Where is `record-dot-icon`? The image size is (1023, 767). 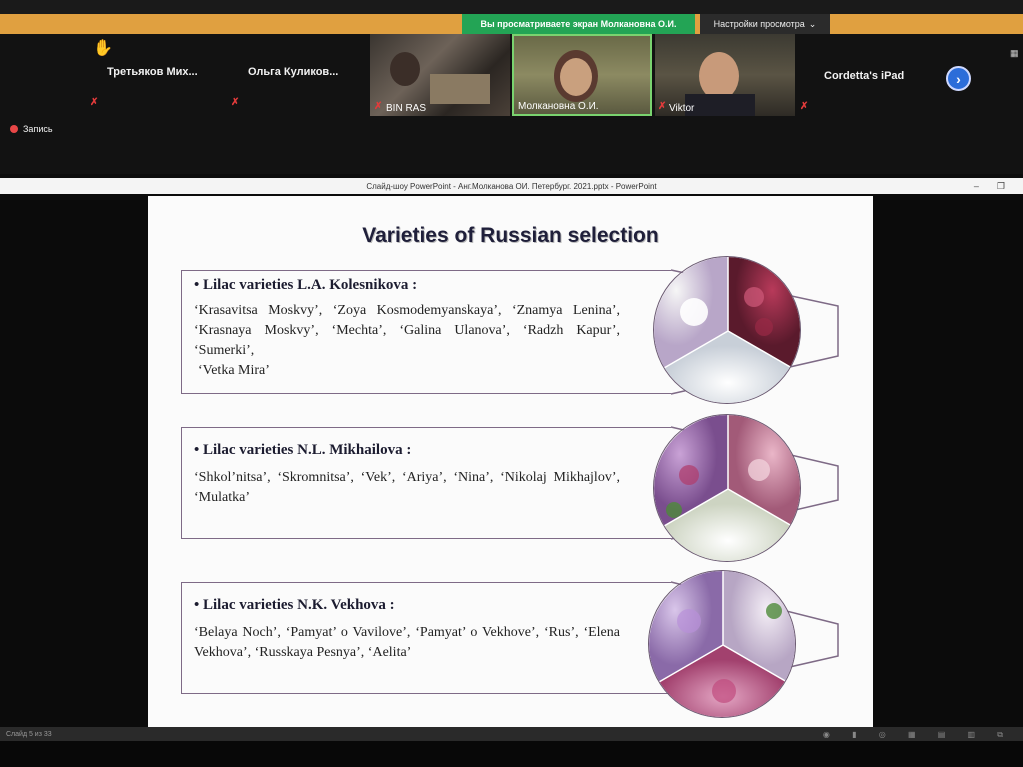
record-dot-icon is located at coordinates (14, 129).